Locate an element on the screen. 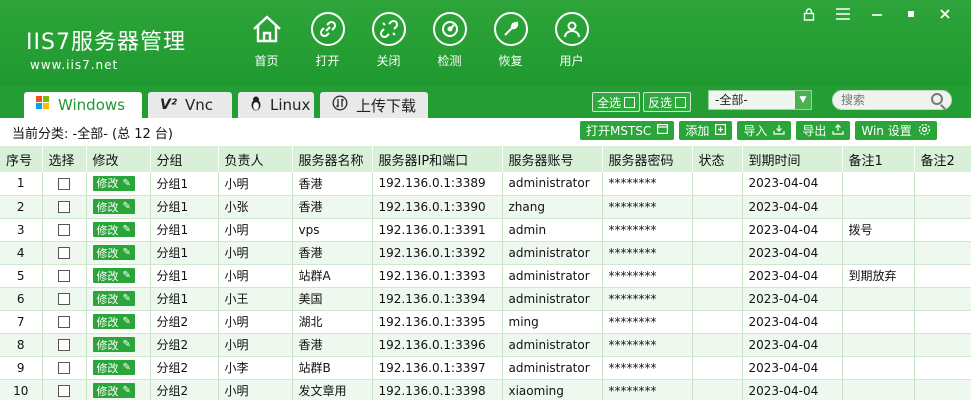  nav-open: 打开 is located at coordinates (327, 42).